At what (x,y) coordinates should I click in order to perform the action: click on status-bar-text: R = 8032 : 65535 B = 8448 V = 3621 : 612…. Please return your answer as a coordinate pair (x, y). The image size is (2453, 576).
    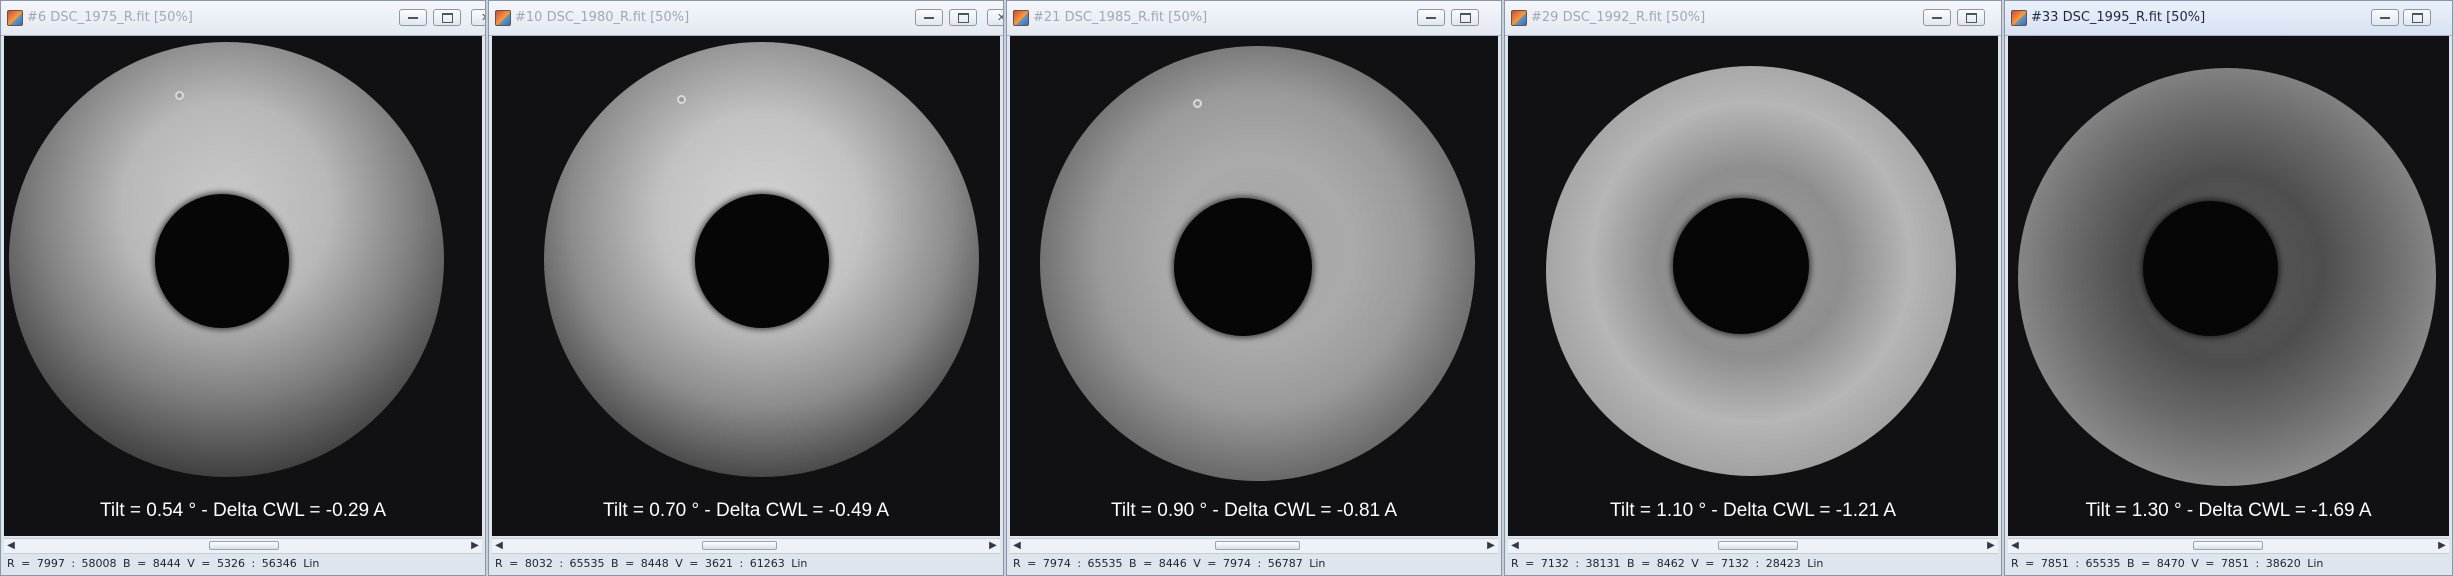
    Looking at the image, I should click on (651, 563).